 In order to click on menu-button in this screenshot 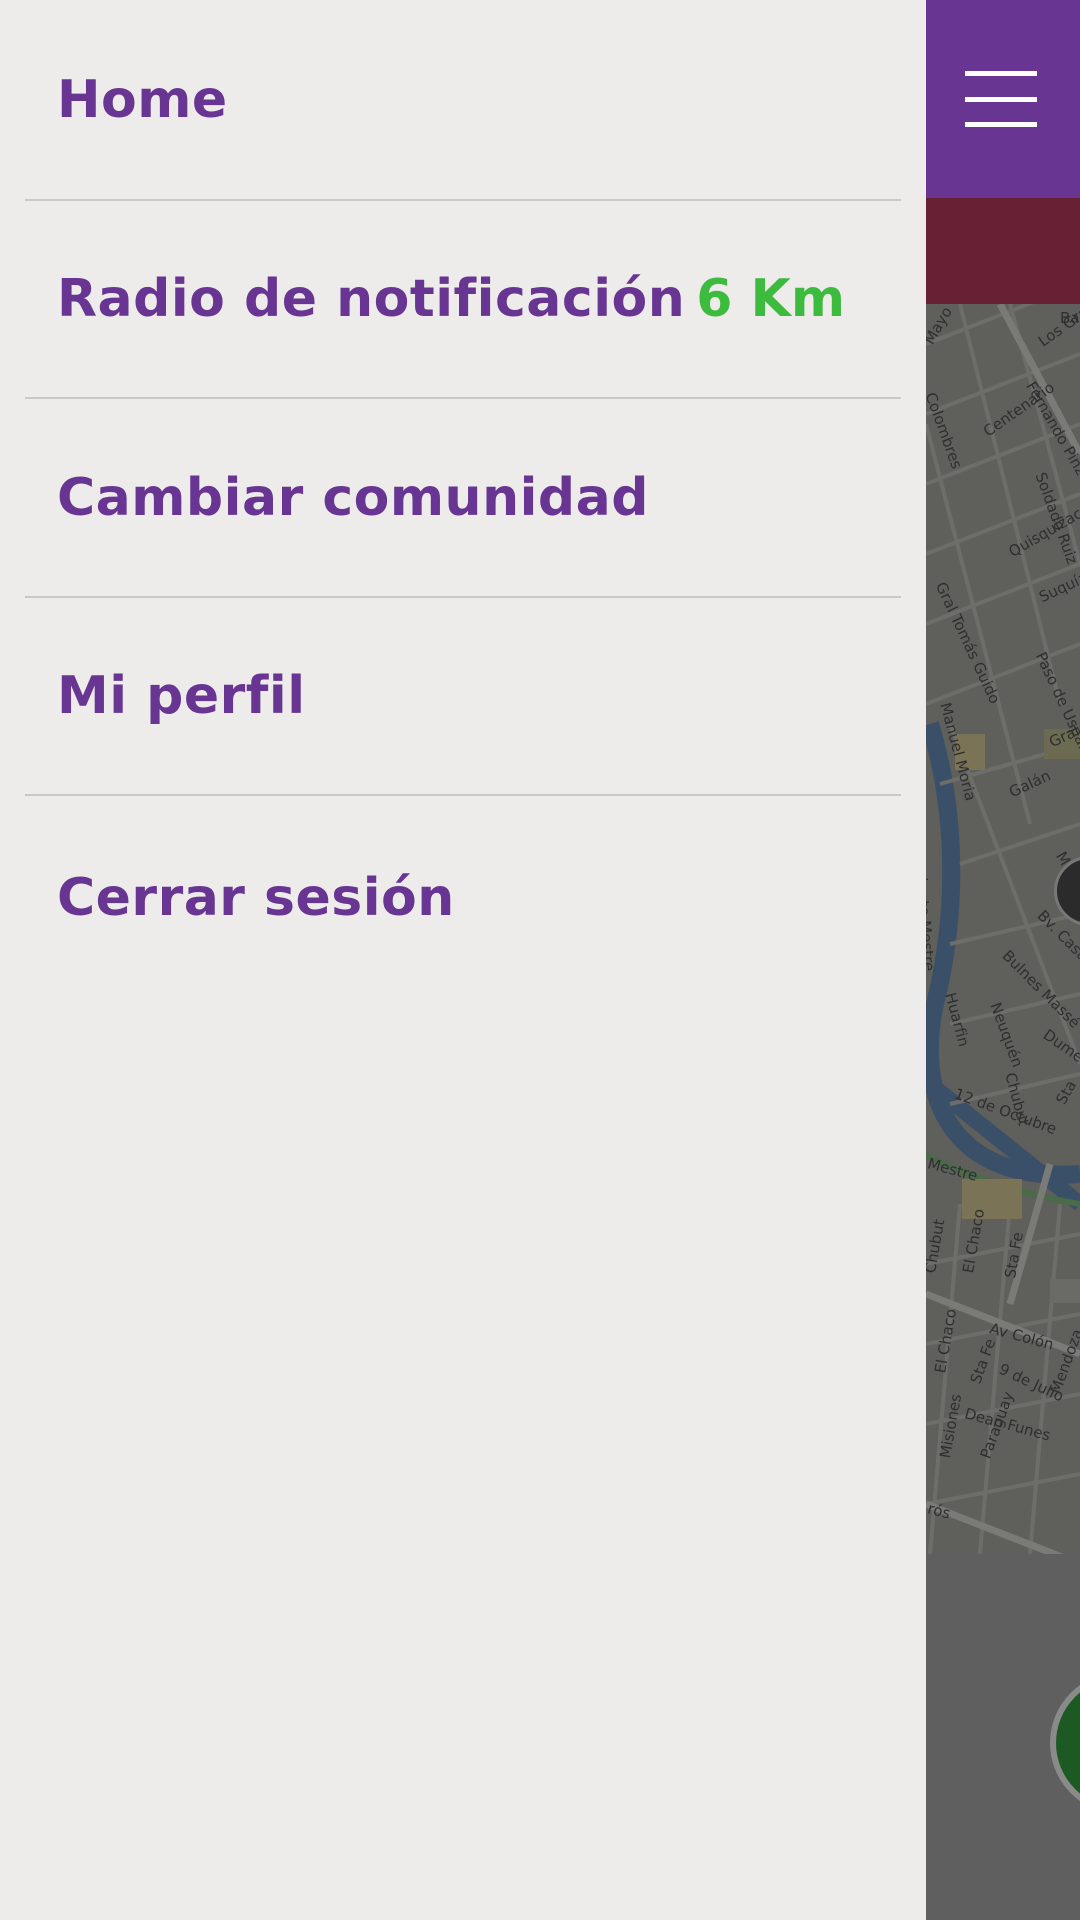, I will do `click(1003, 99)`.